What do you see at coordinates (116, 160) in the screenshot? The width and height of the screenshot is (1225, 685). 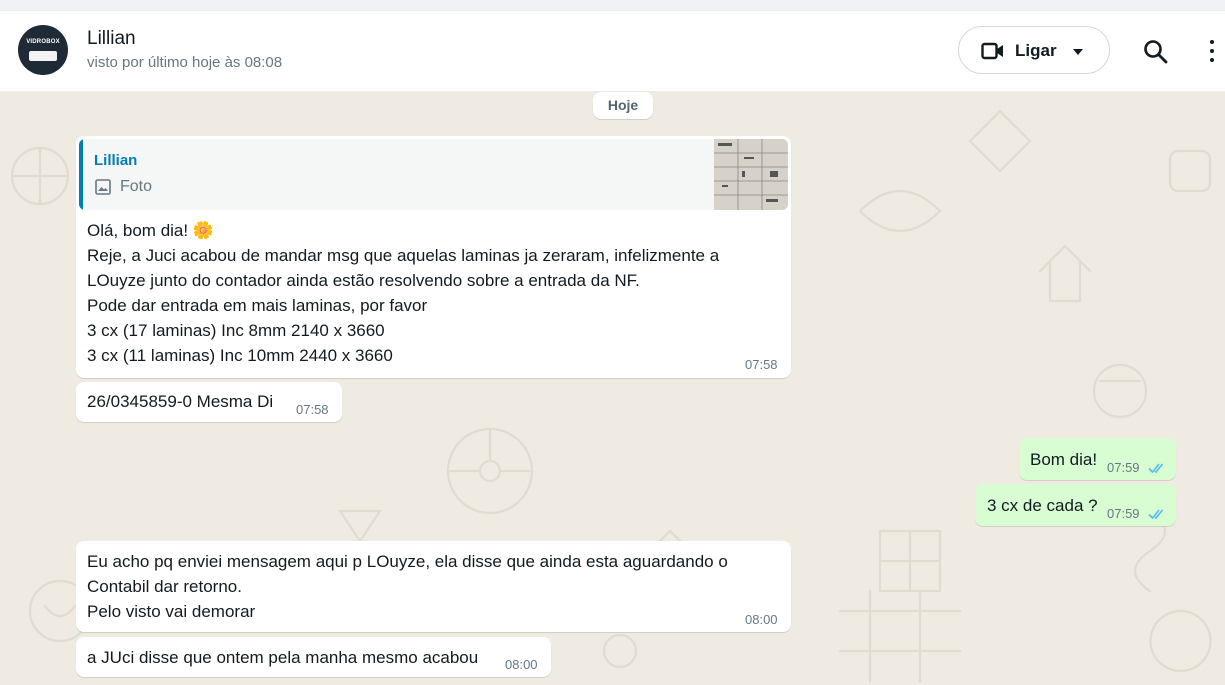 I see `quote-author: Lillian` at bounding box center [116, 160].